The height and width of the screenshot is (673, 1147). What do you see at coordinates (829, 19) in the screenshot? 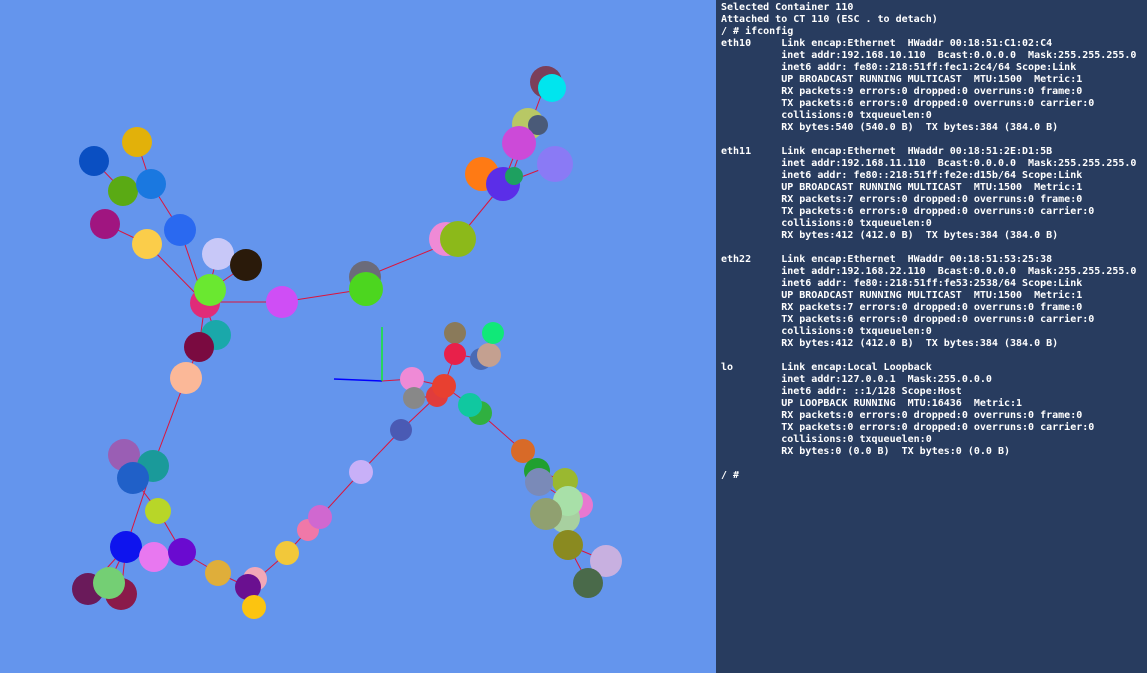
I see `terminal-line: Attached to CT 110 (ESC . to detach)` at bounding box center [829, 19].